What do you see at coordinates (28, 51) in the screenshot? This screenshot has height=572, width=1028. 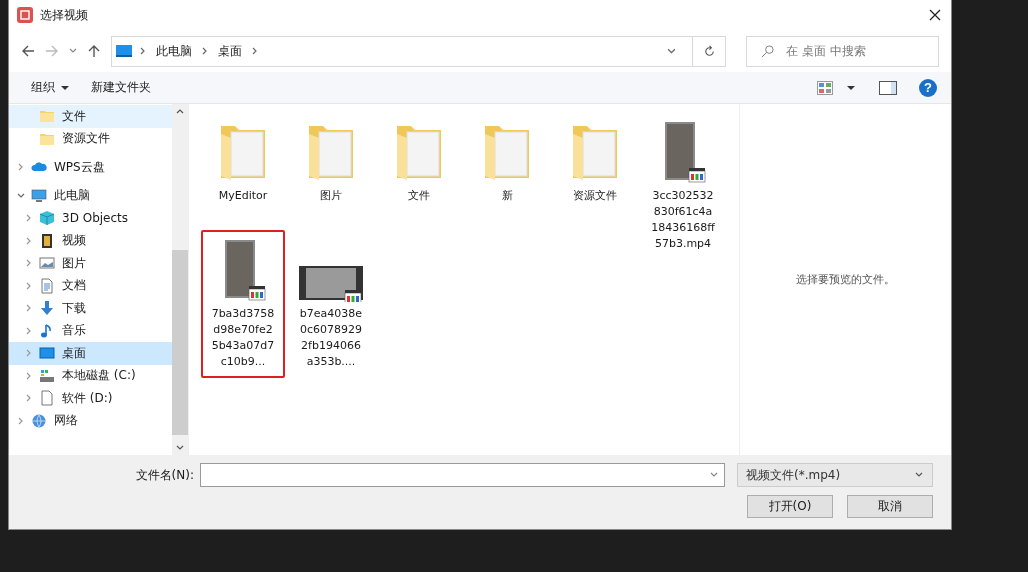 I see `back-arrow-icon` at bounding box center [28, 51].